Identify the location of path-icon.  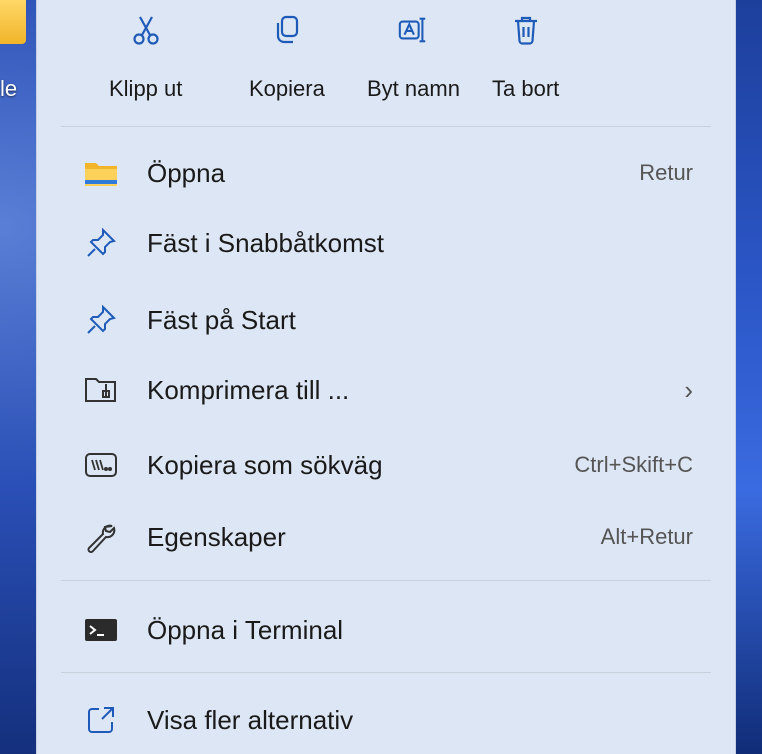
(101, 465).